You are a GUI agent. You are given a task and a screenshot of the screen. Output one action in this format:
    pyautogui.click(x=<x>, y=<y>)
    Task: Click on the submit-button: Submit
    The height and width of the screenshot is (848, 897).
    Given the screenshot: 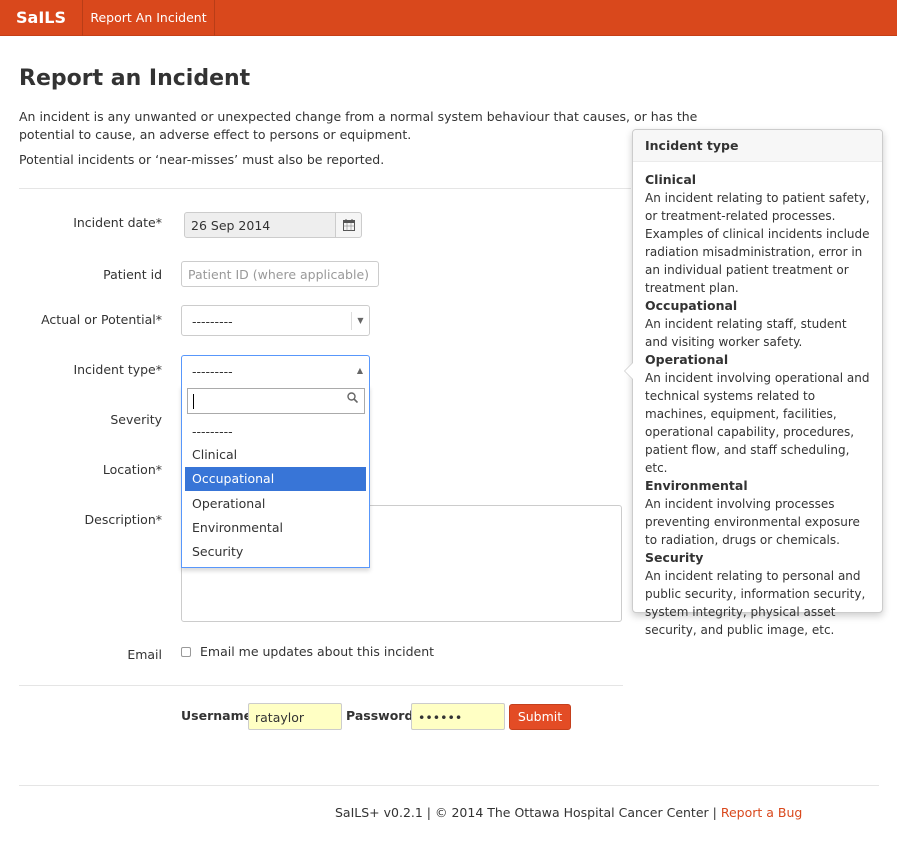 What is the action you would take?
    pyautogui.click(x=540, y=717)
    